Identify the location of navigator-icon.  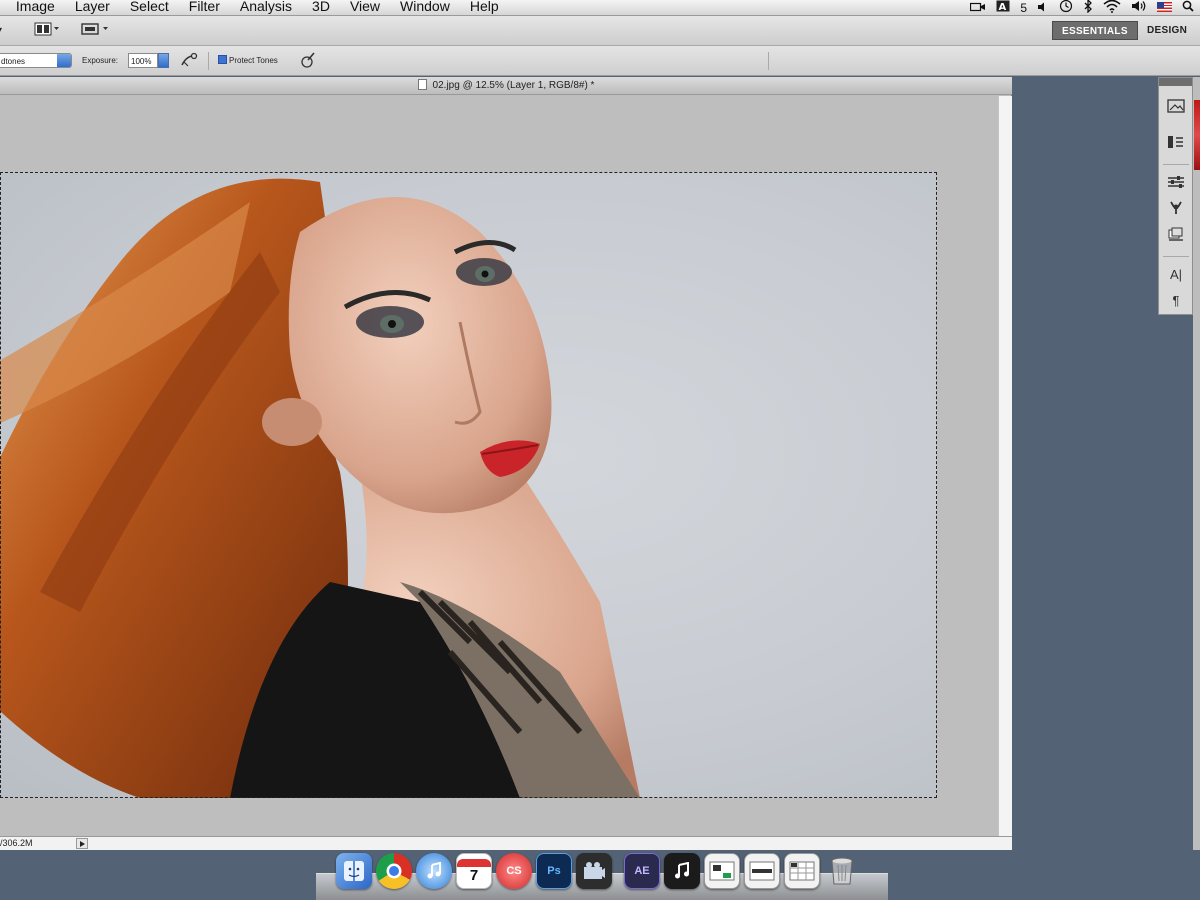
(1176, 109).